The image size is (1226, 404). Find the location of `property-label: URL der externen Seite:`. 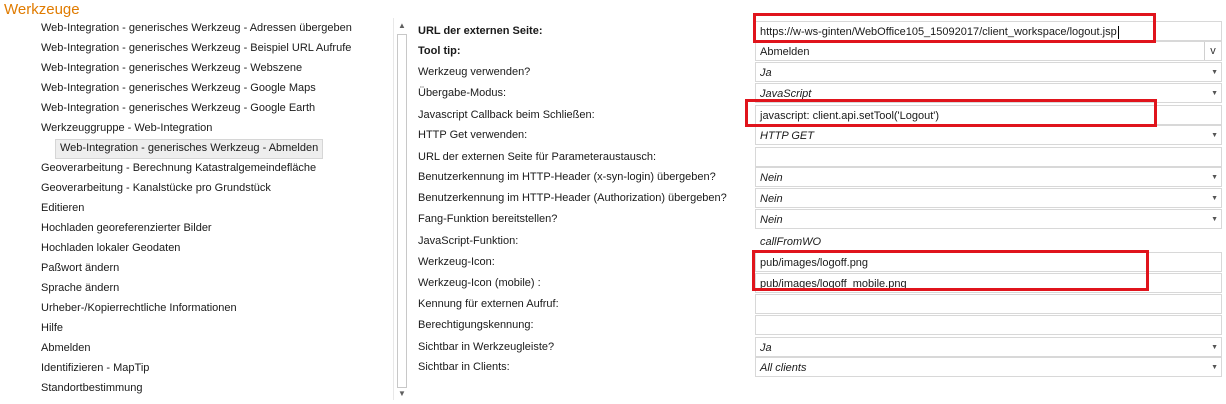

property-label: URL der externen Seite: is located at coordinates (480, 31).